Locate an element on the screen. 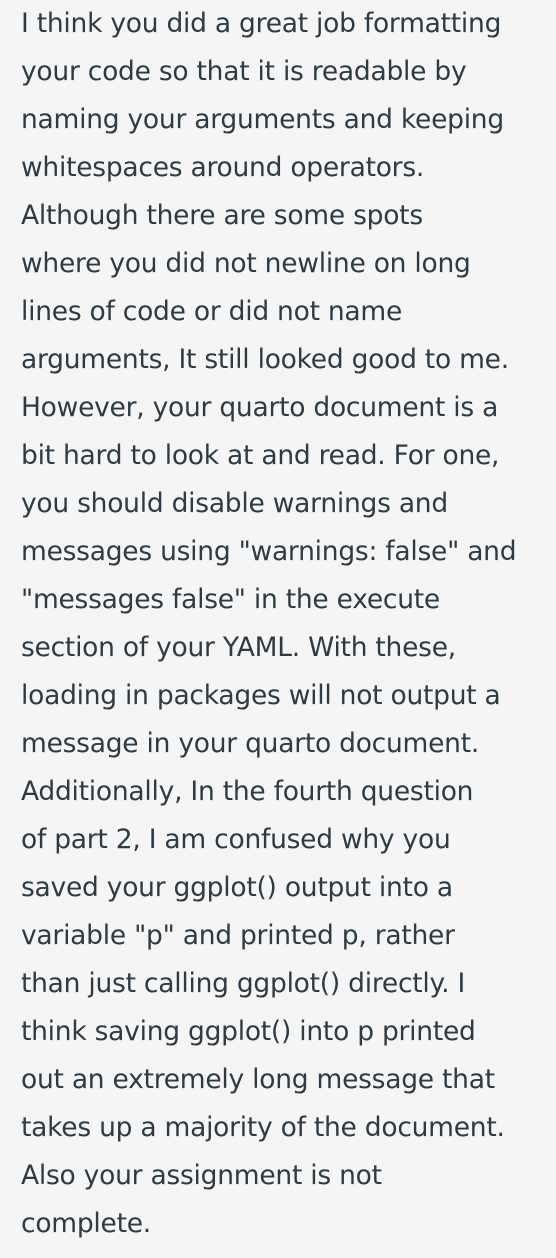  comment-line: loading in packages will not output a is located at coordinates (261, 695).